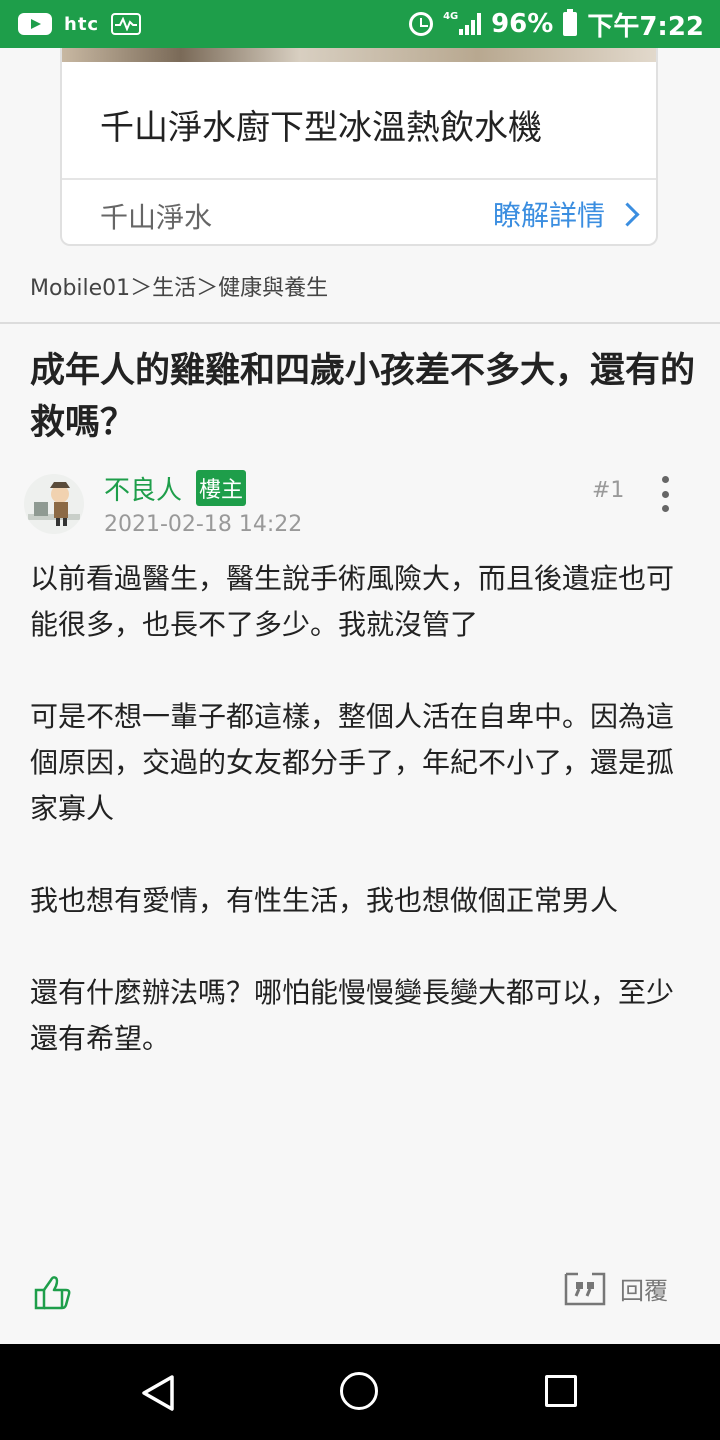  What do you see at coordinates (644, 1290) in the screenshot?
I see `reply-label: 回覆` at bounding box center [644, 1290].